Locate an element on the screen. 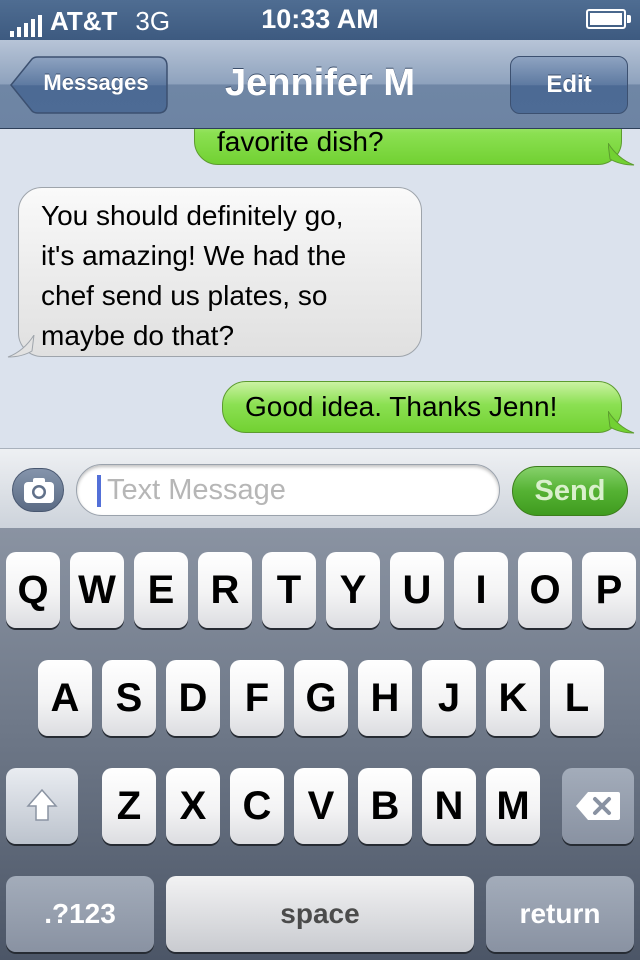 This screenshot has width=640, height=960. key-r: R is located at coordinates (225, 590).